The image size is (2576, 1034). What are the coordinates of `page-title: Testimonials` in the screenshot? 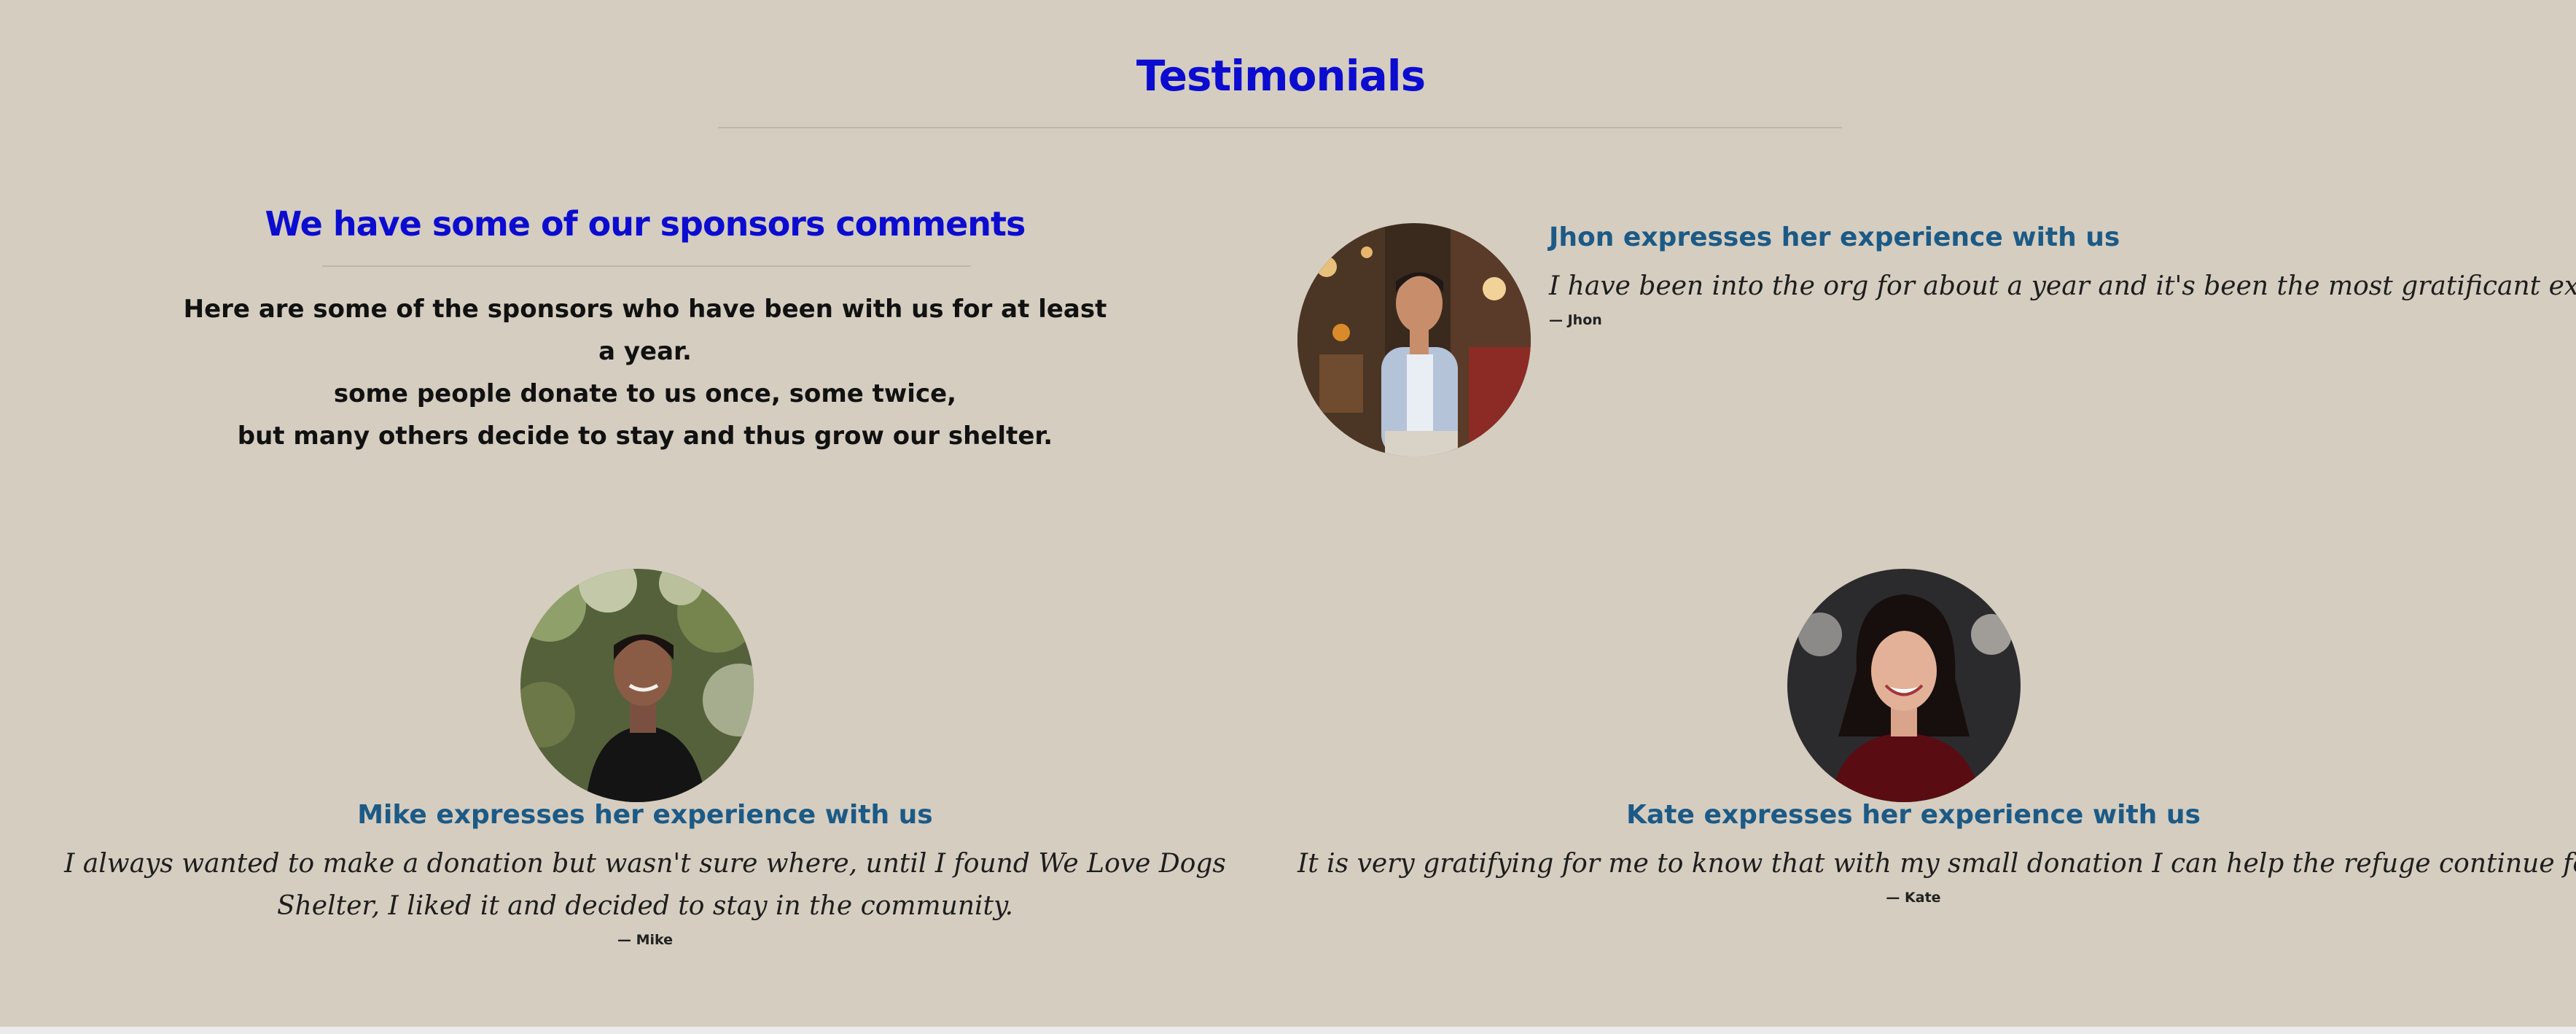 It's located at (1281, 76).